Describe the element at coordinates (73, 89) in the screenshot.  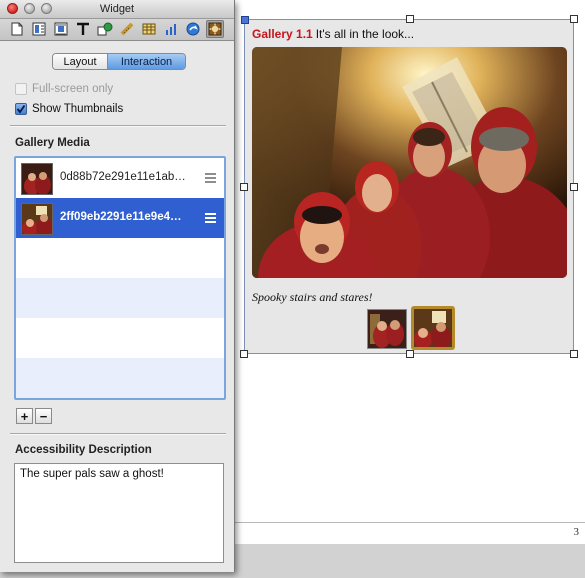
I see `fullscreen-label: Full-screen only` at that location.